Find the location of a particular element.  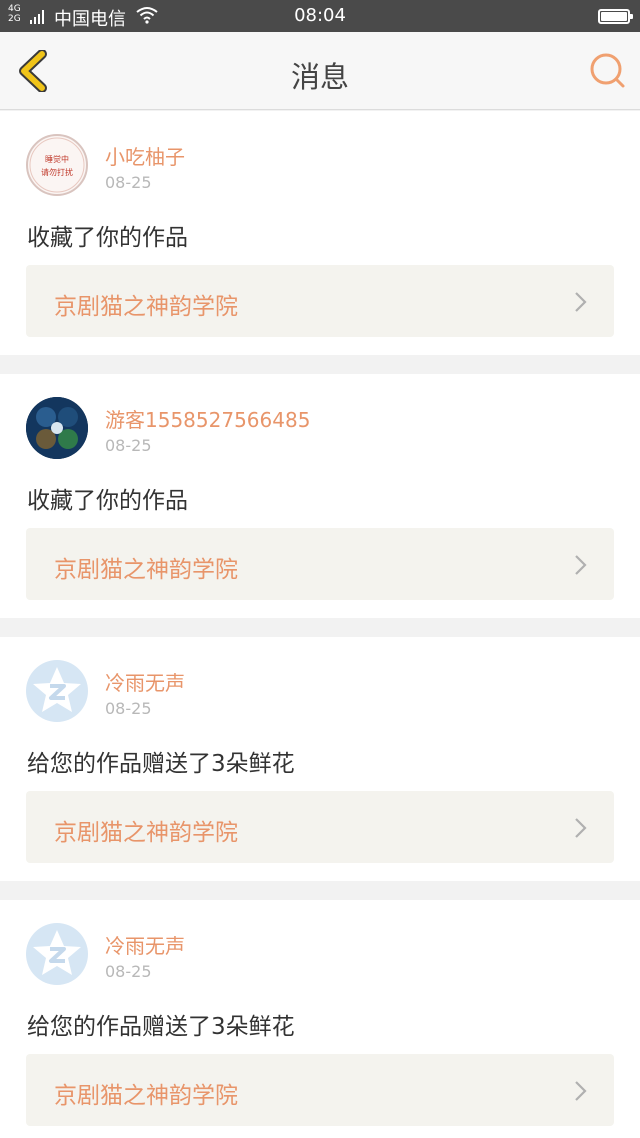

sender-name: 游客1558527566485 is located at coordinates (207, 418).